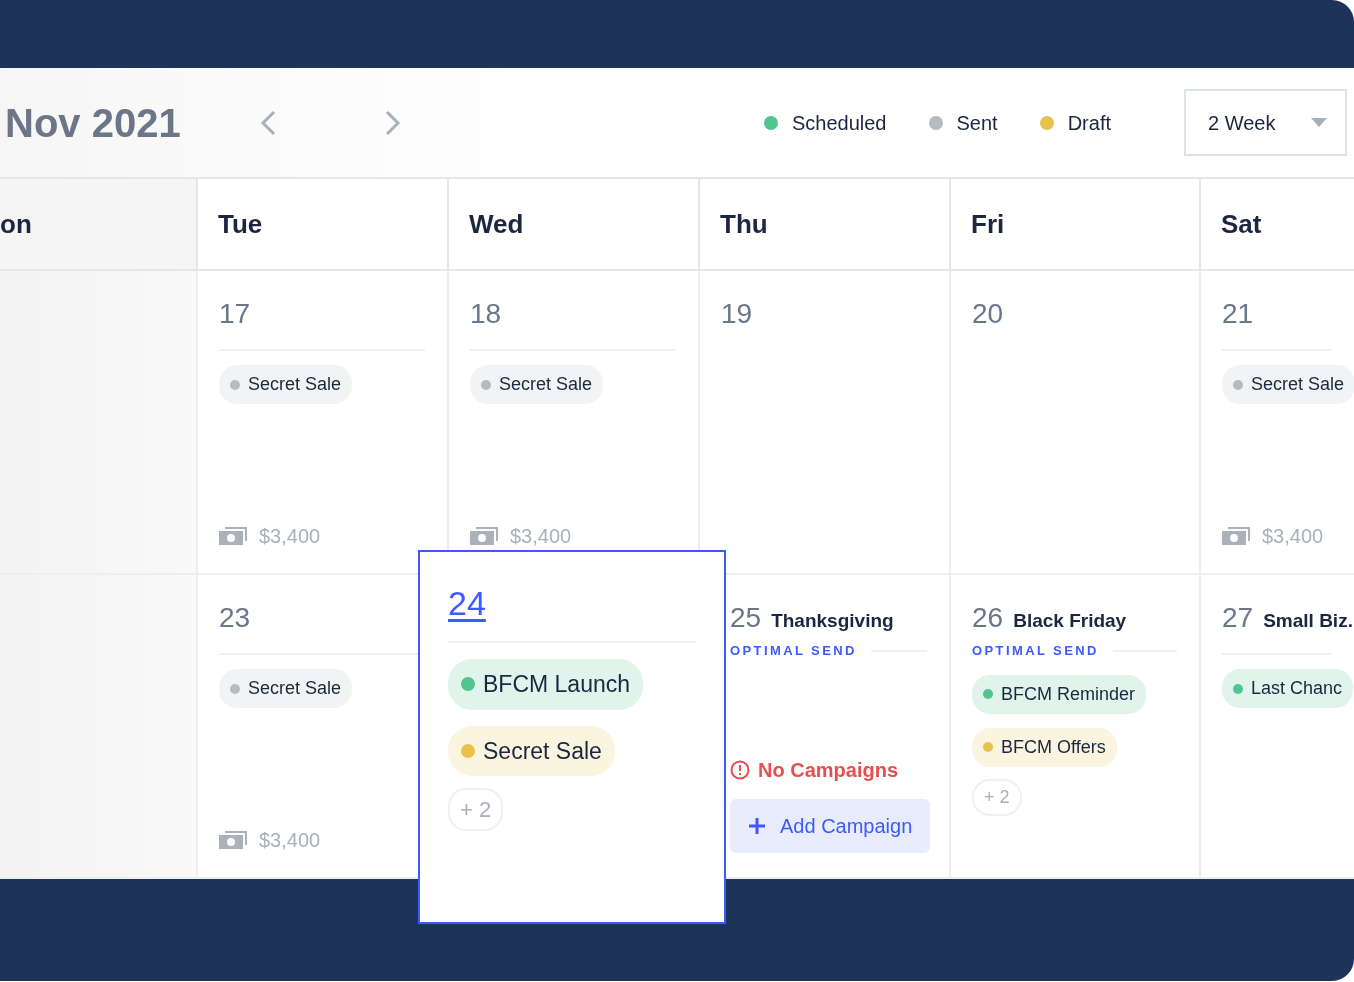 This screenshot has width=1354, height=982. What do you see at coordinates (1044, 747) in the screenshot?
I see `campaign-pill: BFCM Offers` at bounding box center [1044, 747].